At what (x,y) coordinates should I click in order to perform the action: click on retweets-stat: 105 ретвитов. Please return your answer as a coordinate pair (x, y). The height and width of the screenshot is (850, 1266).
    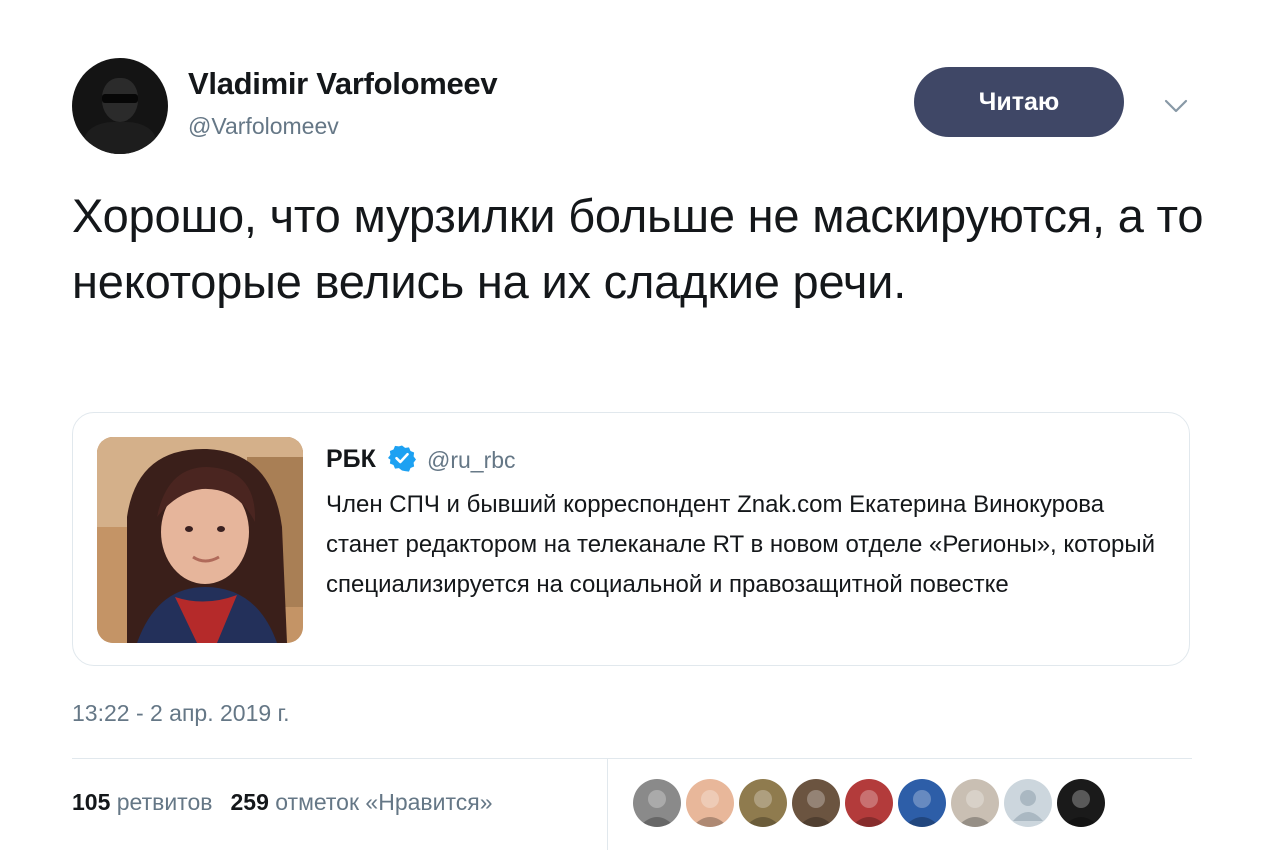
    Looking at the image, I should click on (142, 802).